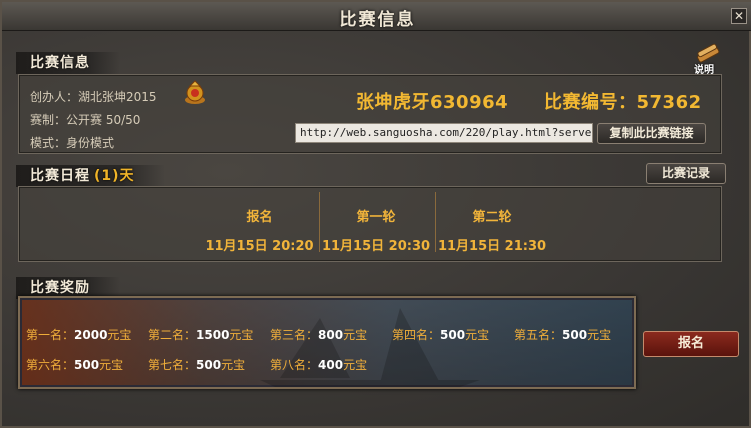  What do you see at coordinates (691, 344) in the screenshot?
I see `signup-button: 报名` at bounding box center [691, 344].